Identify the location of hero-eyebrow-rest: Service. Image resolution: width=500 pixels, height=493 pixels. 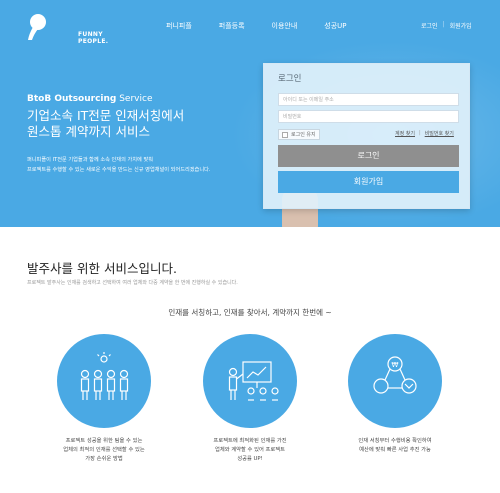
(134, 99).